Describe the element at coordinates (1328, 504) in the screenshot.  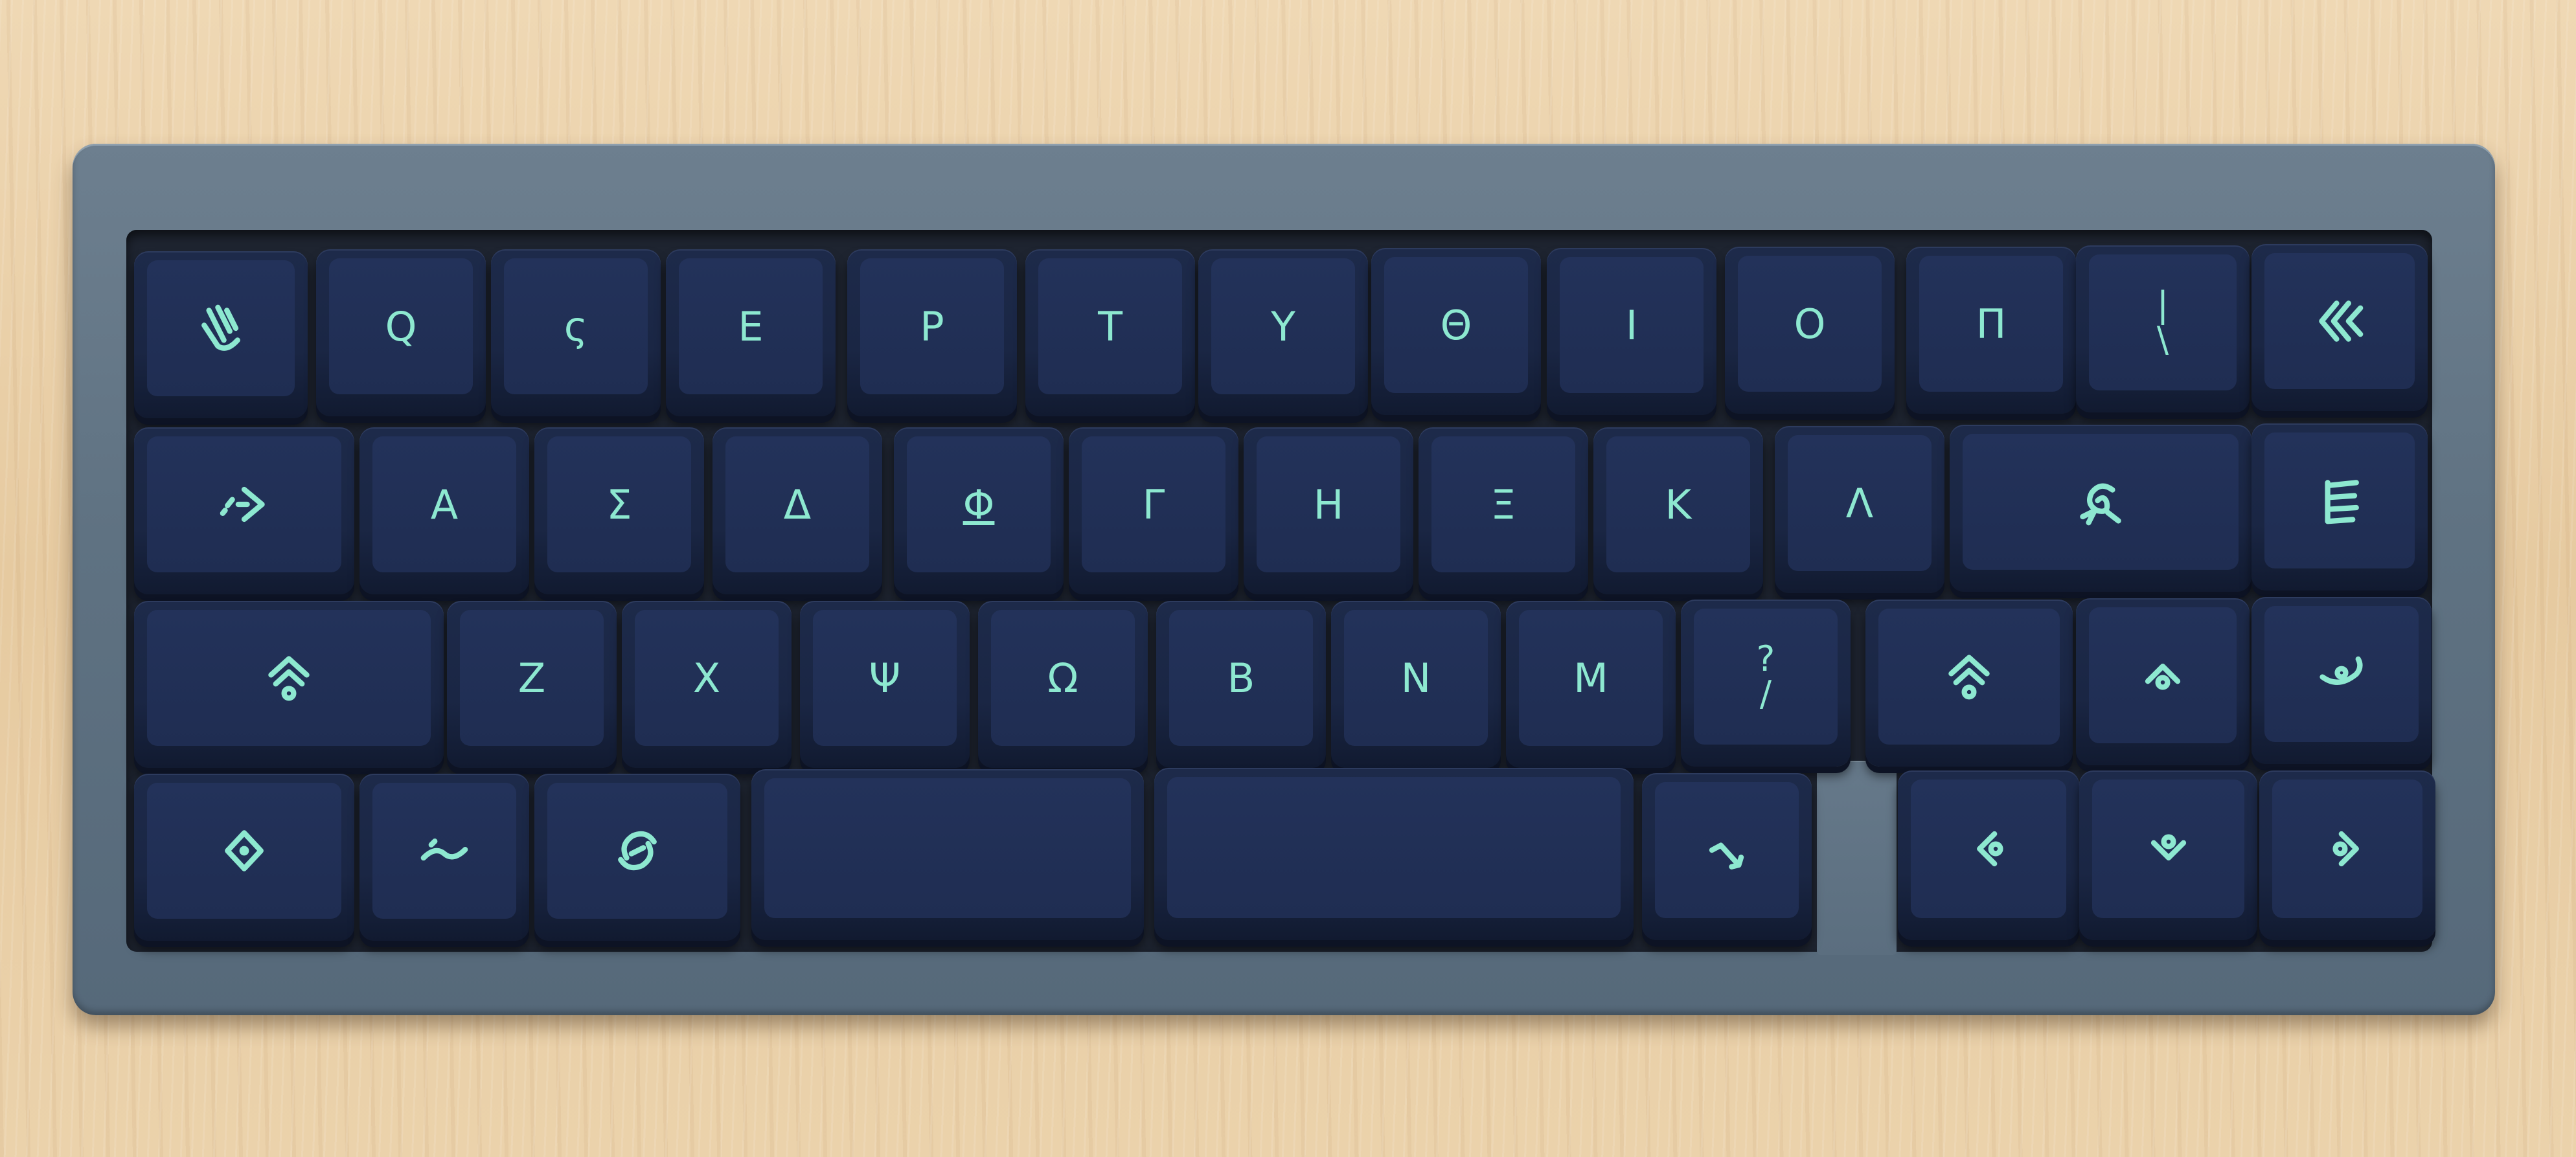
I see `key-legend: Η` at that location.